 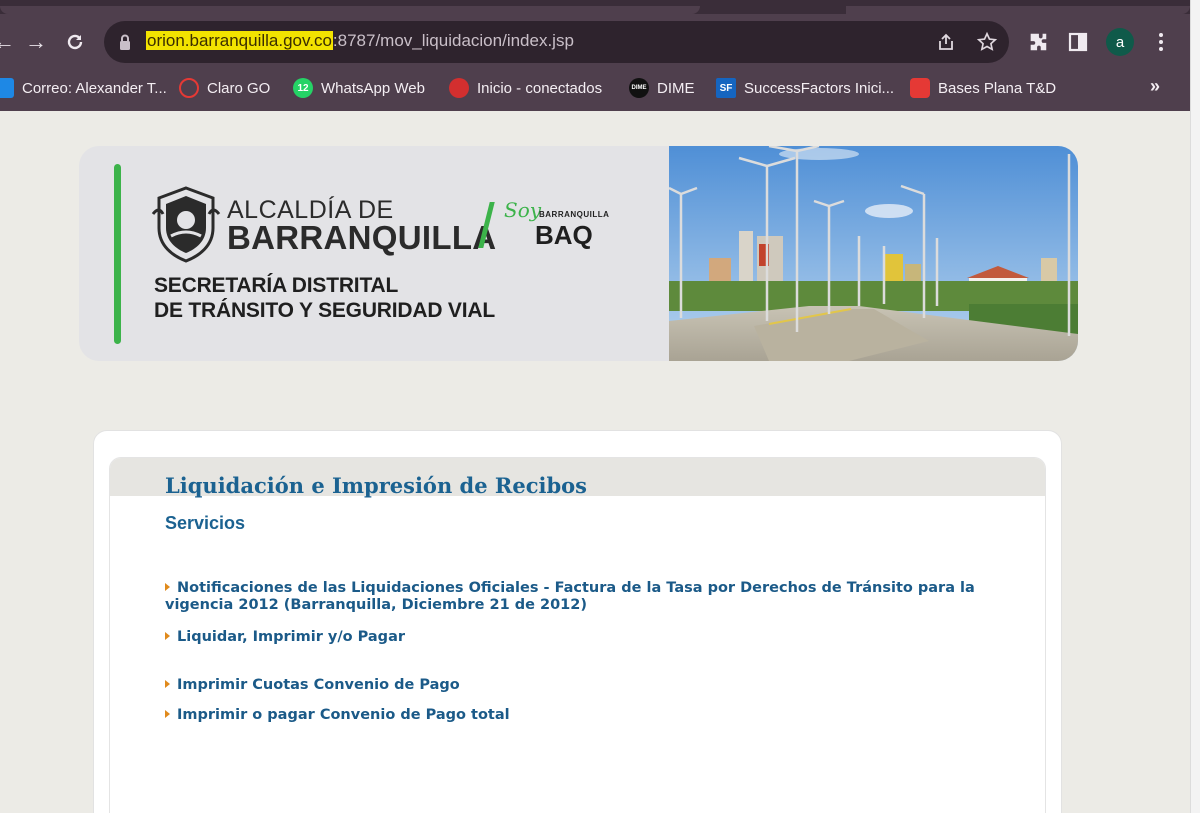 I want to click on alcaldia-line2: BARRANQUILLA, so click(x=362, y=237).